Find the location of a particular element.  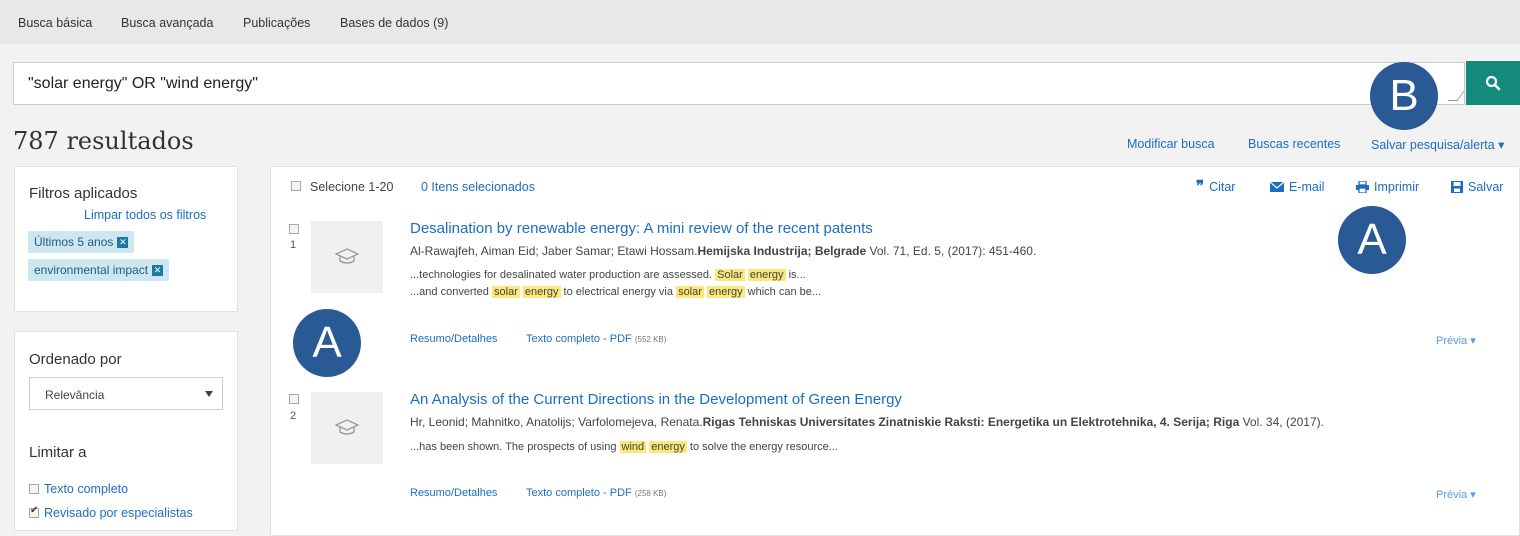

email-button: E-mail is located at coordinates (1297, 187).